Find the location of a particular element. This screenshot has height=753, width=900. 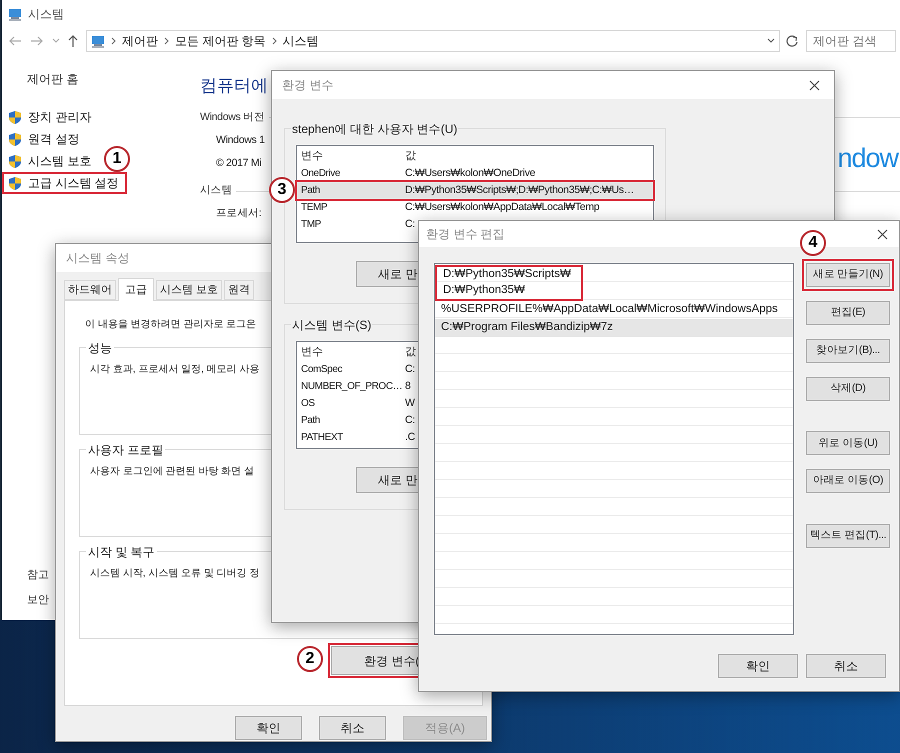

search-field: 제어판 검색 is located at coordinates (851, 41).